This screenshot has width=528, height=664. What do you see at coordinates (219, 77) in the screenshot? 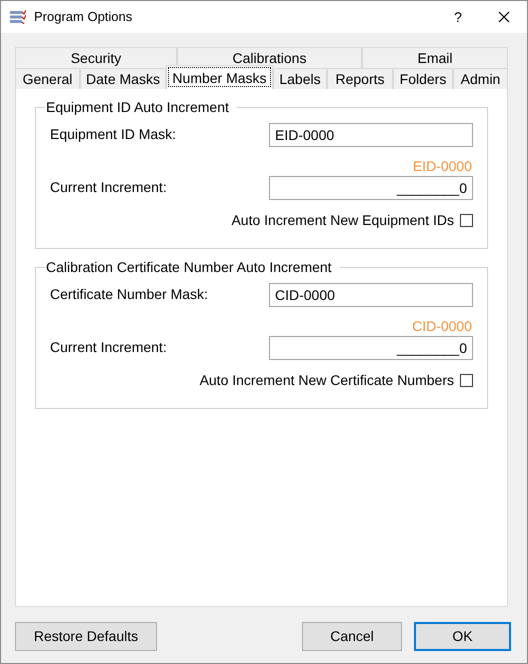
I see `tab: Number Masks` at bounding box center [219, 77].